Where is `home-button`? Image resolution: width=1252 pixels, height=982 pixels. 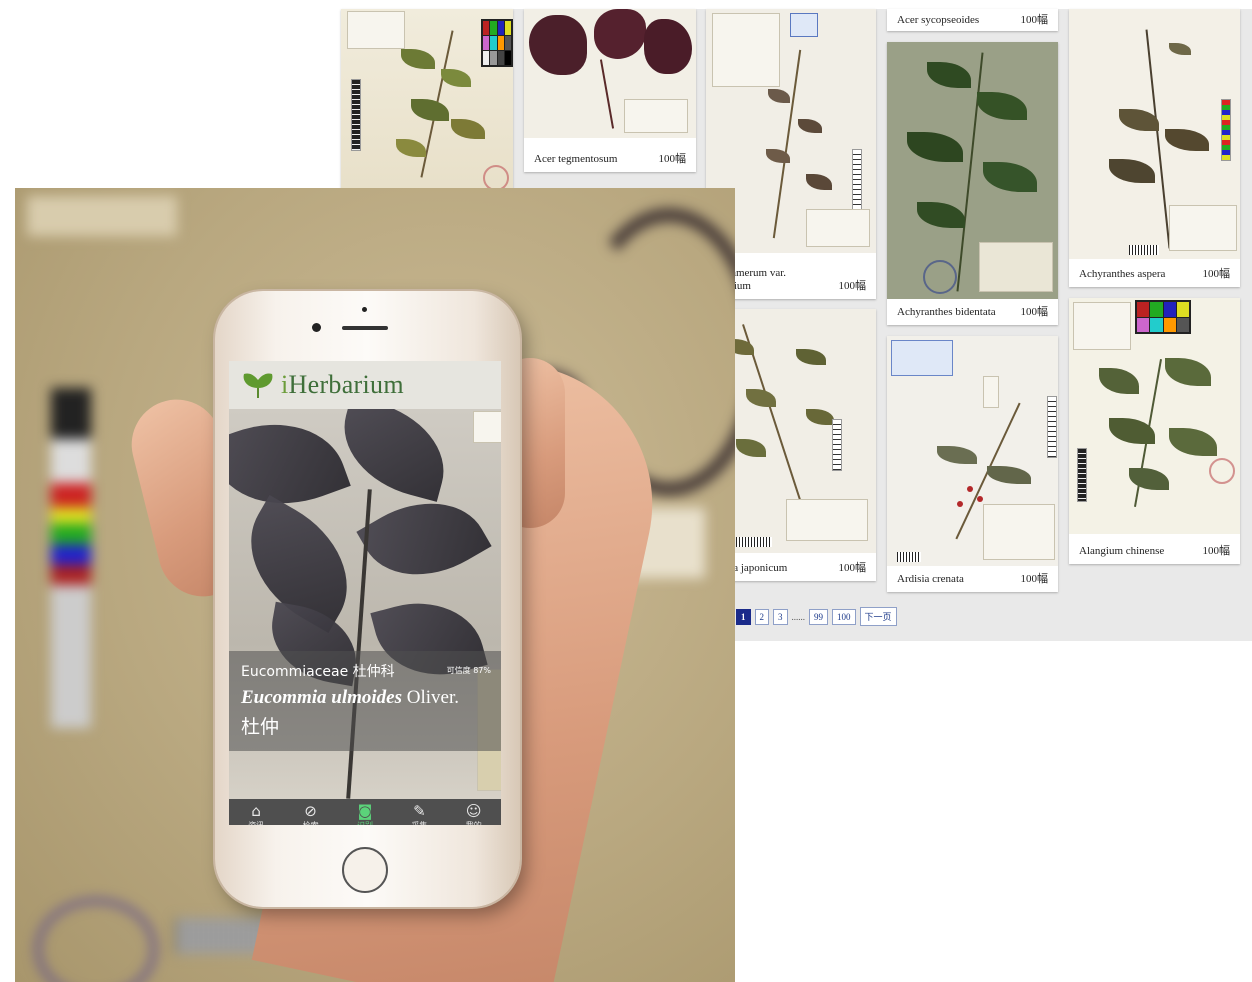 home-button is located at coordinates (365, 870).